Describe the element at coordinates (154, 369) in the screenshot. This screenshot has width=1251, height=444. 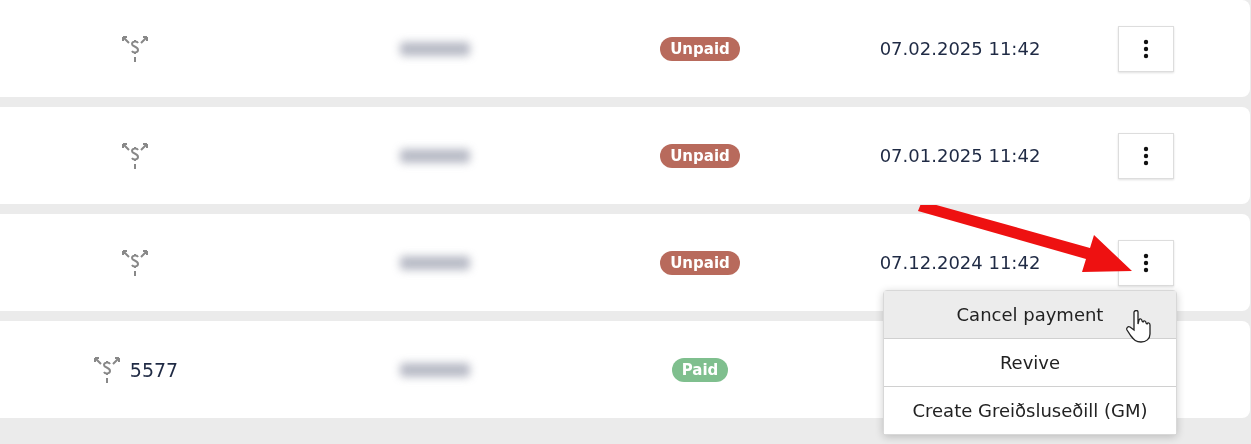
I see `payment-reference: 5577` at that location.